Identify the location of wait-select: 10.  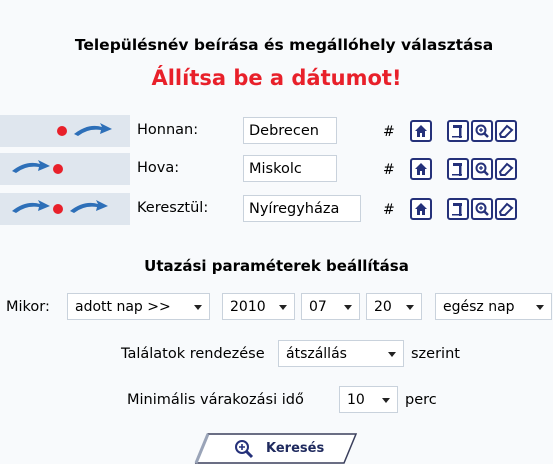
(368, 399).